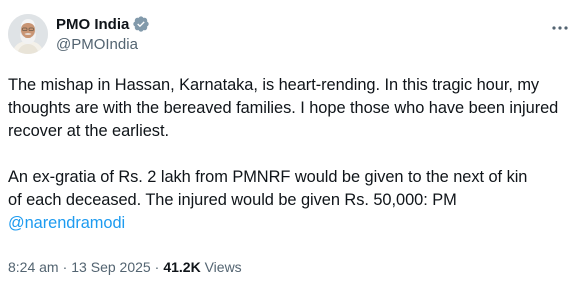 The height and width of the screenshot is (284, 584). Describe the element at coordinates (141, 24) in the screenshot. I see `verified-badge-icon` at that location.